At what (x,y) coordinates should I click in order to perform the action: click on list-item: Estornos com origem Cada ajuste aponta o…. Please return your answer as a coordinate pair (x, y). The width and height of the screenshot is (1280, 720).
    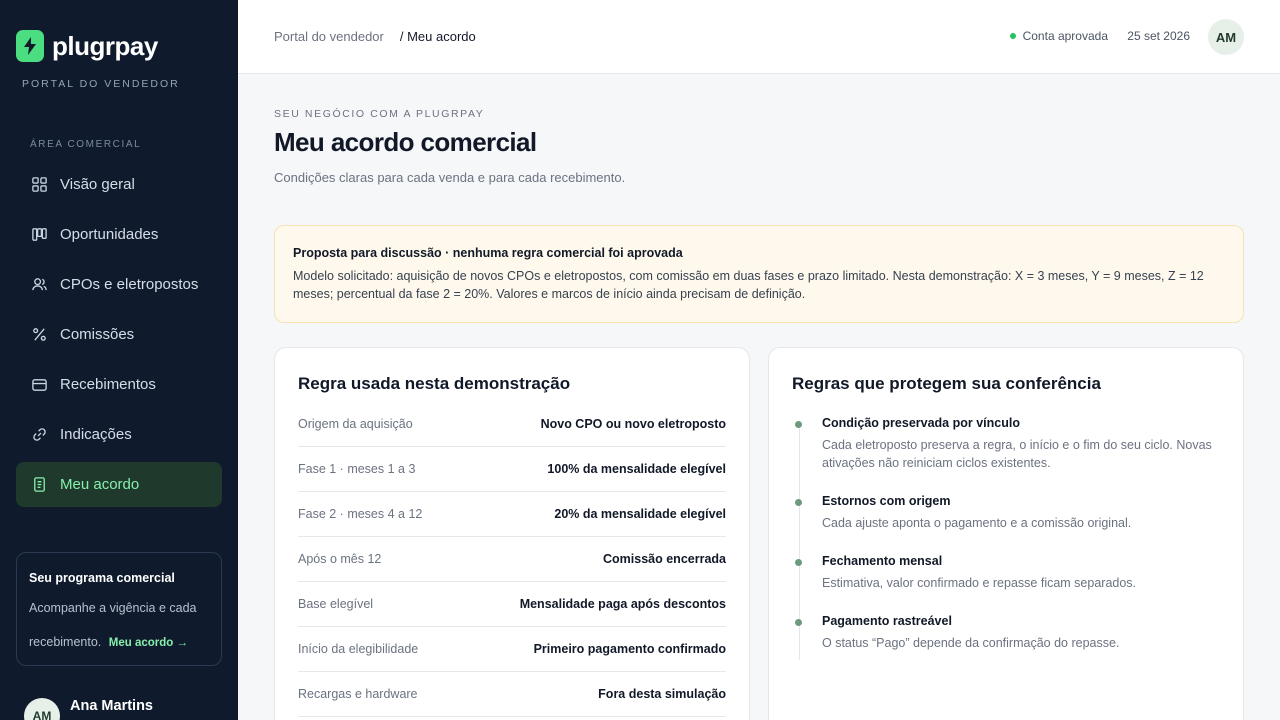
    Looking at the image, I should click on (1007, 513).